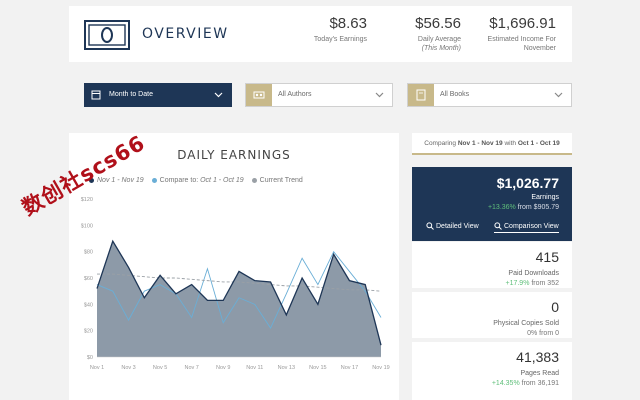  What do you see at coordinates (485, 383) in the screenshot?
I see `pages-read-change: +14.35% from 36,191` at bounding box center [485, 383].